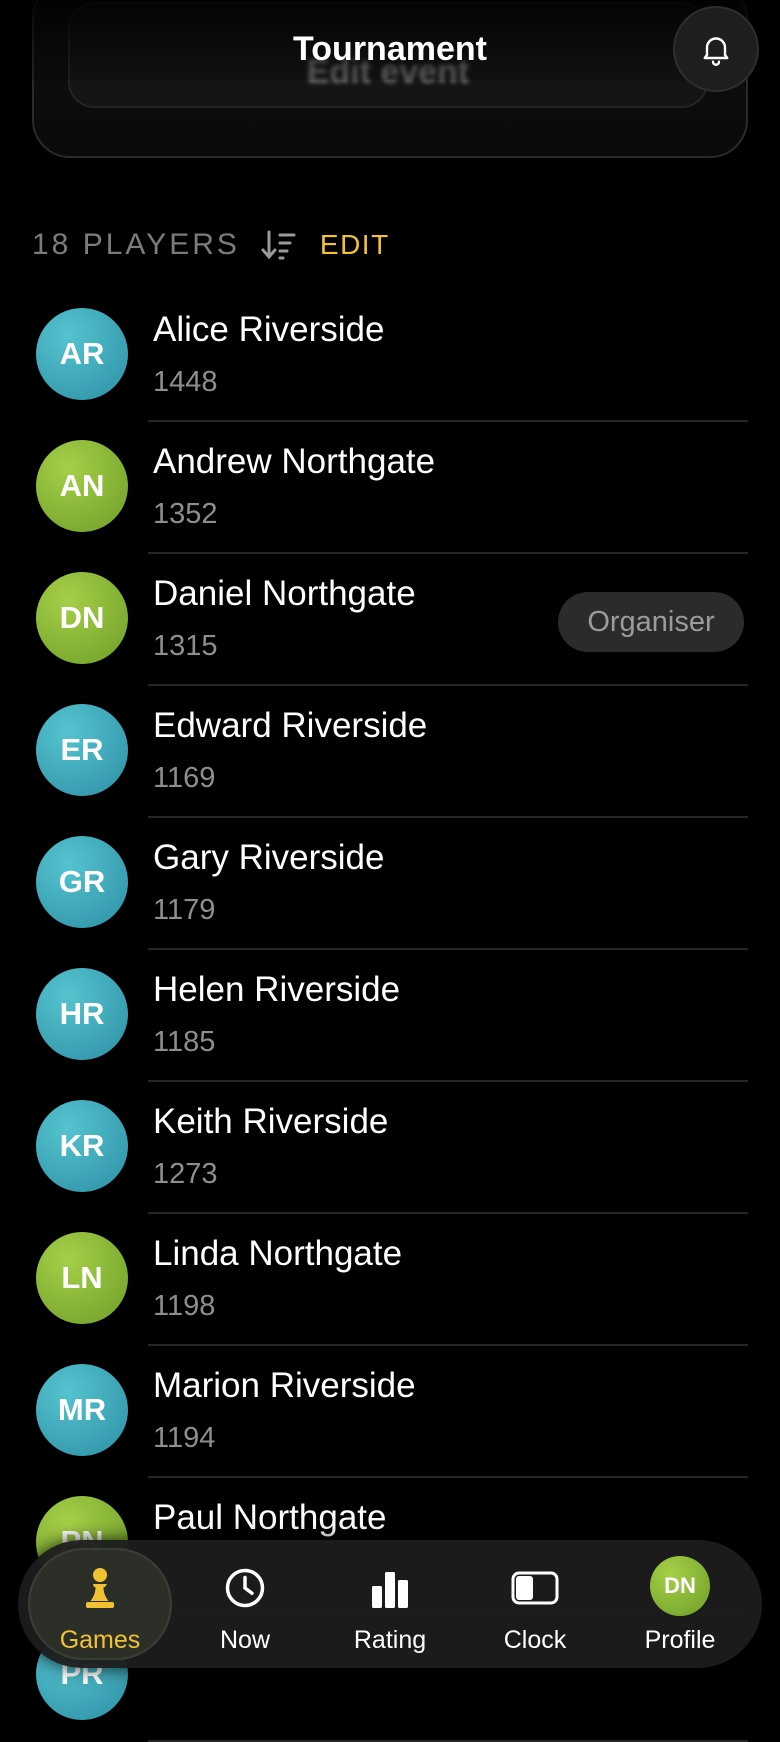 The image size is (780, 1742). I want to click on player-name: Alice Riverside, so click(269, 329).